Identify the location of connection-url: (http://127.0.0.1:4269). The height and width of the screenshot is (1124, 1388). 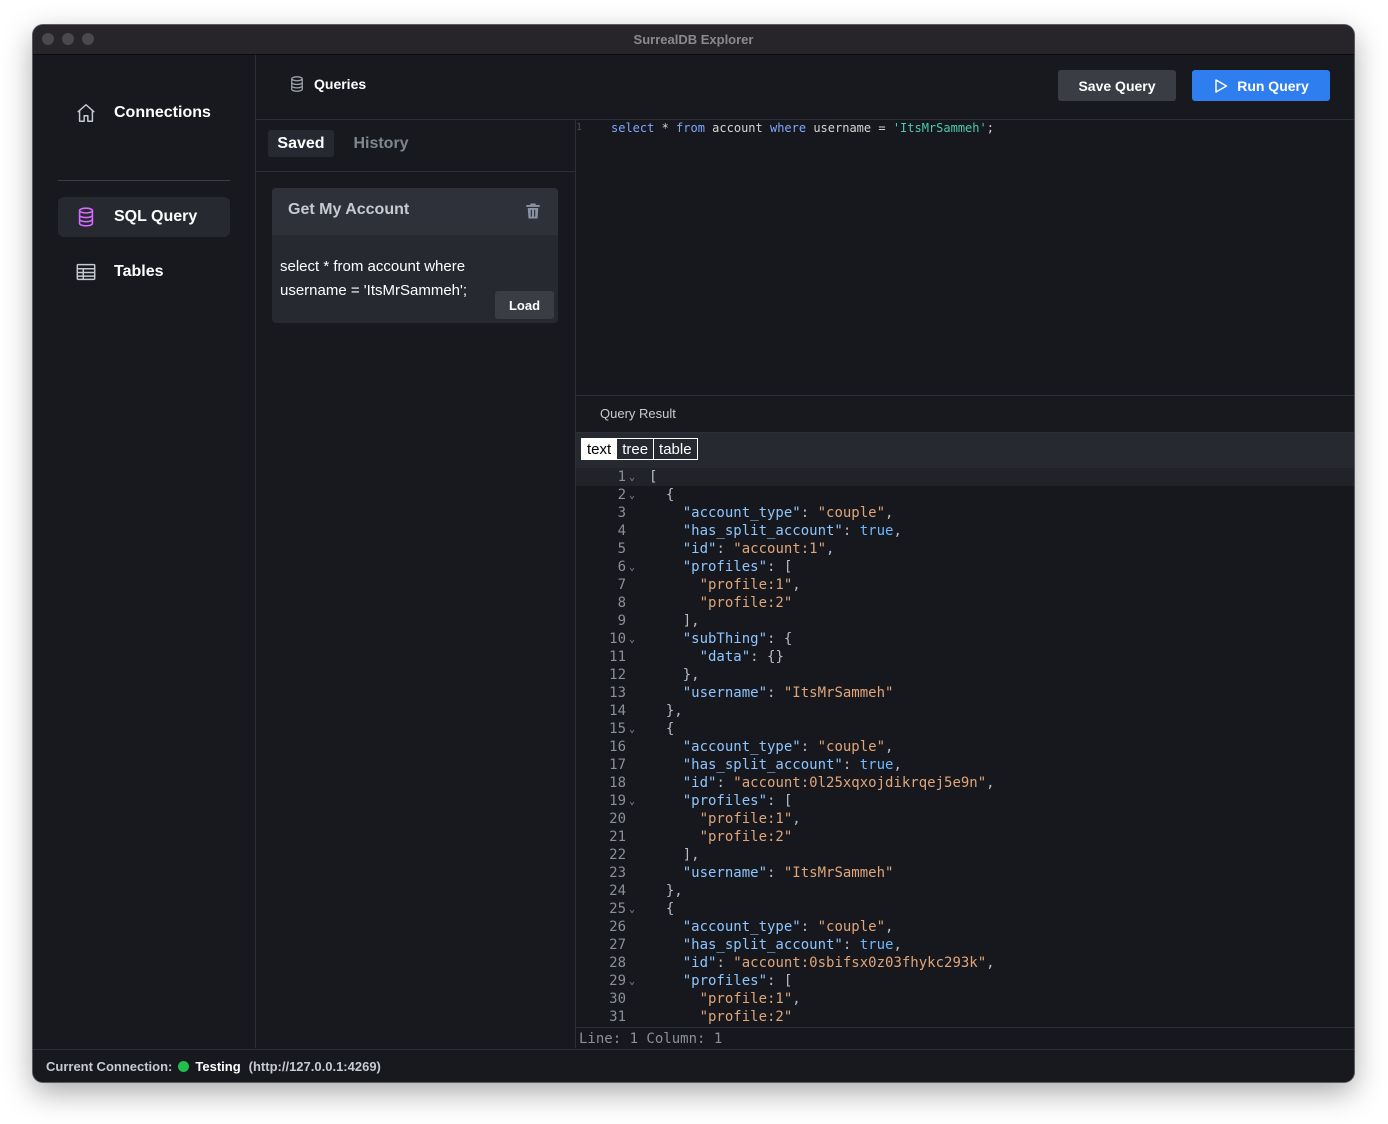
(314, 1066).